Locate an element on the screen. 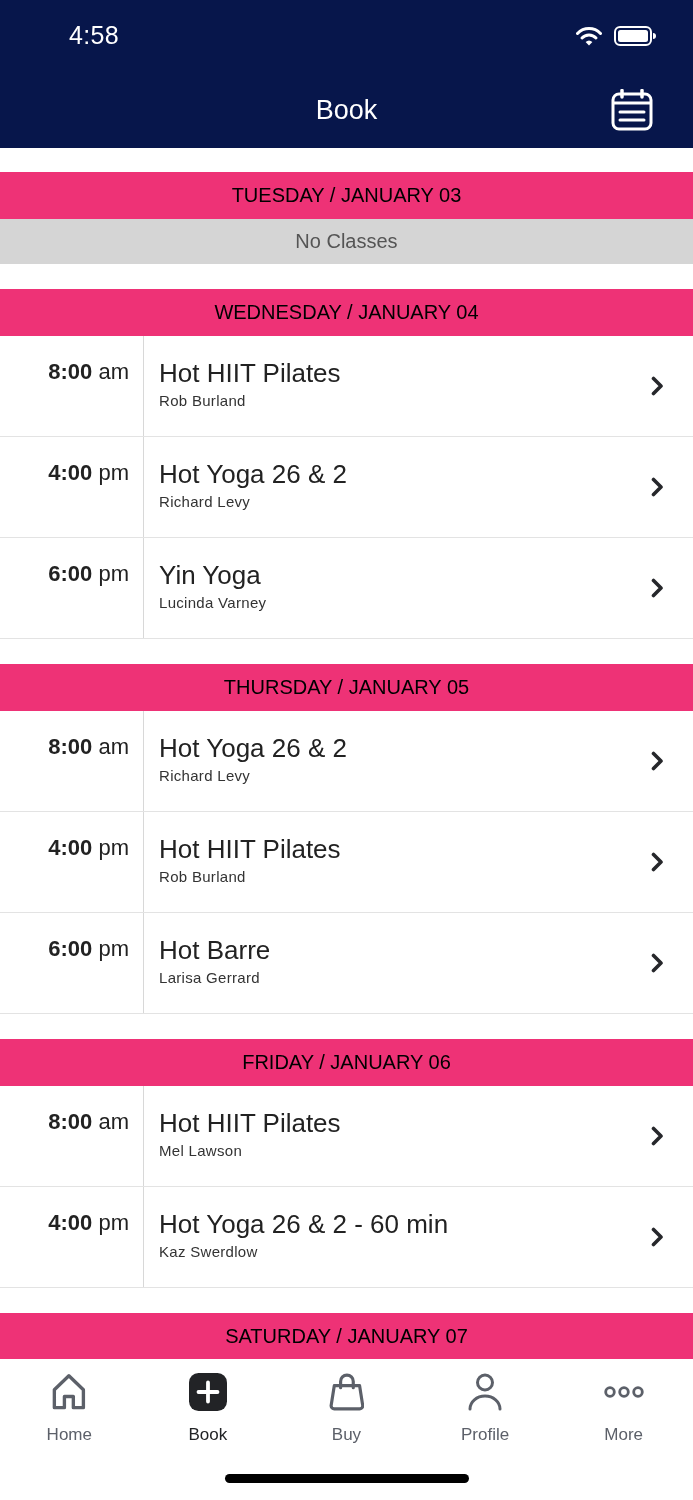 The image size is (693, 1500). instructor-name: Larisa Gerrard is located at coordinates (209, 978).